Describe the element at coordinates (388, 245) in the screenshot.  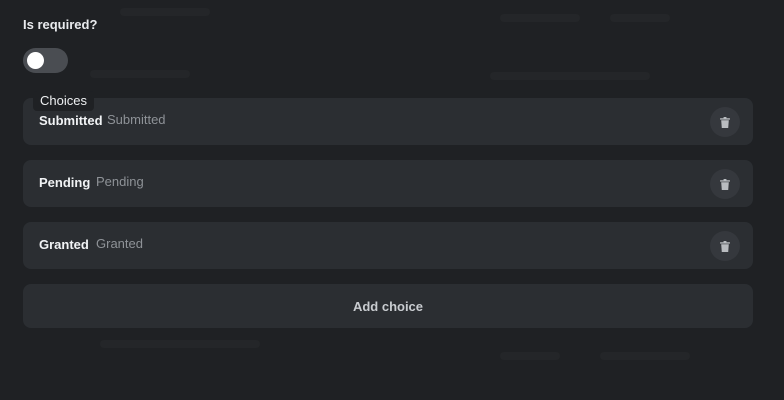
I see `choice-row-granted: Granted Granted` at that location.